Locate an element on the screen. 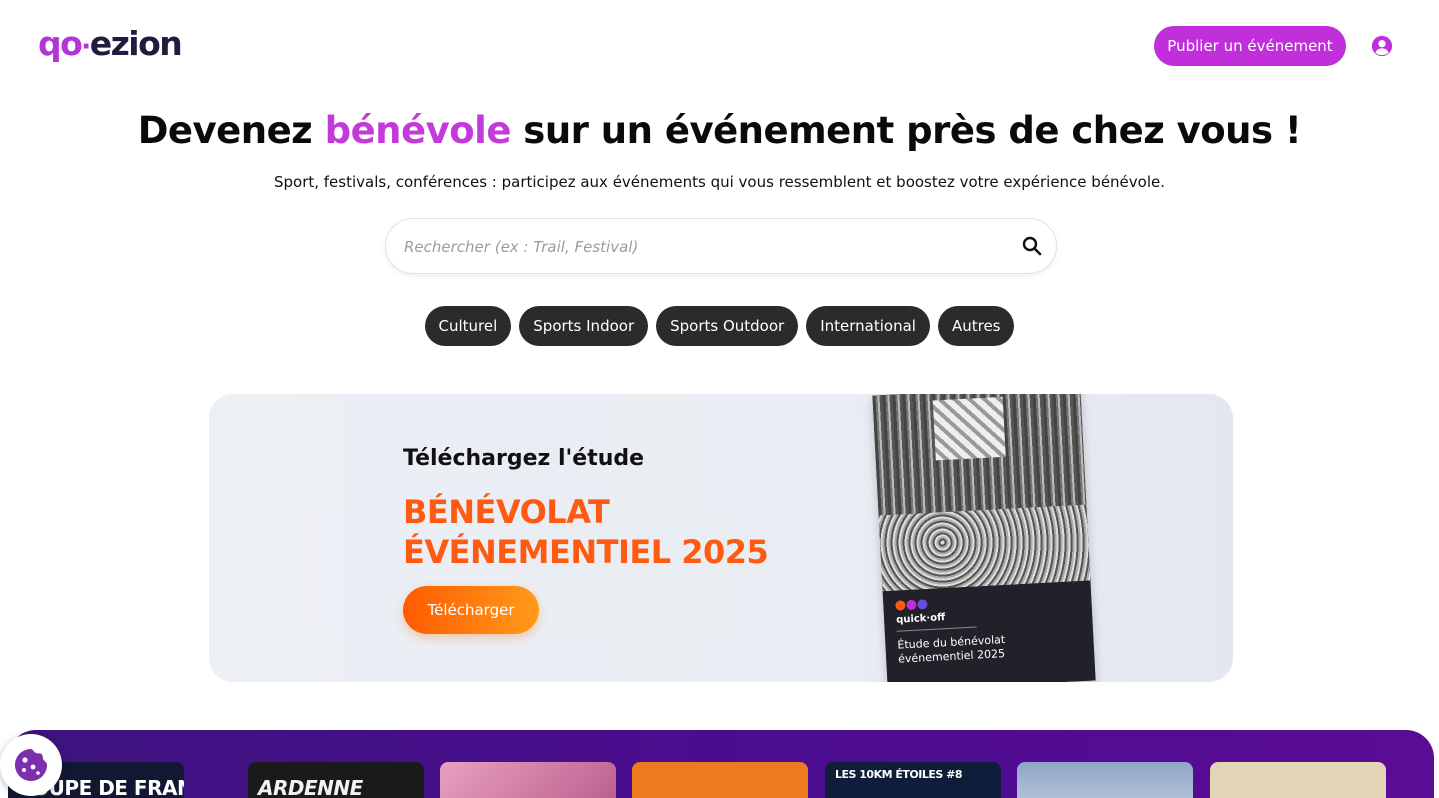 The width and height of the screenshot is (1439, 798). brand-dots-icon is located at coordinates (911, 605).